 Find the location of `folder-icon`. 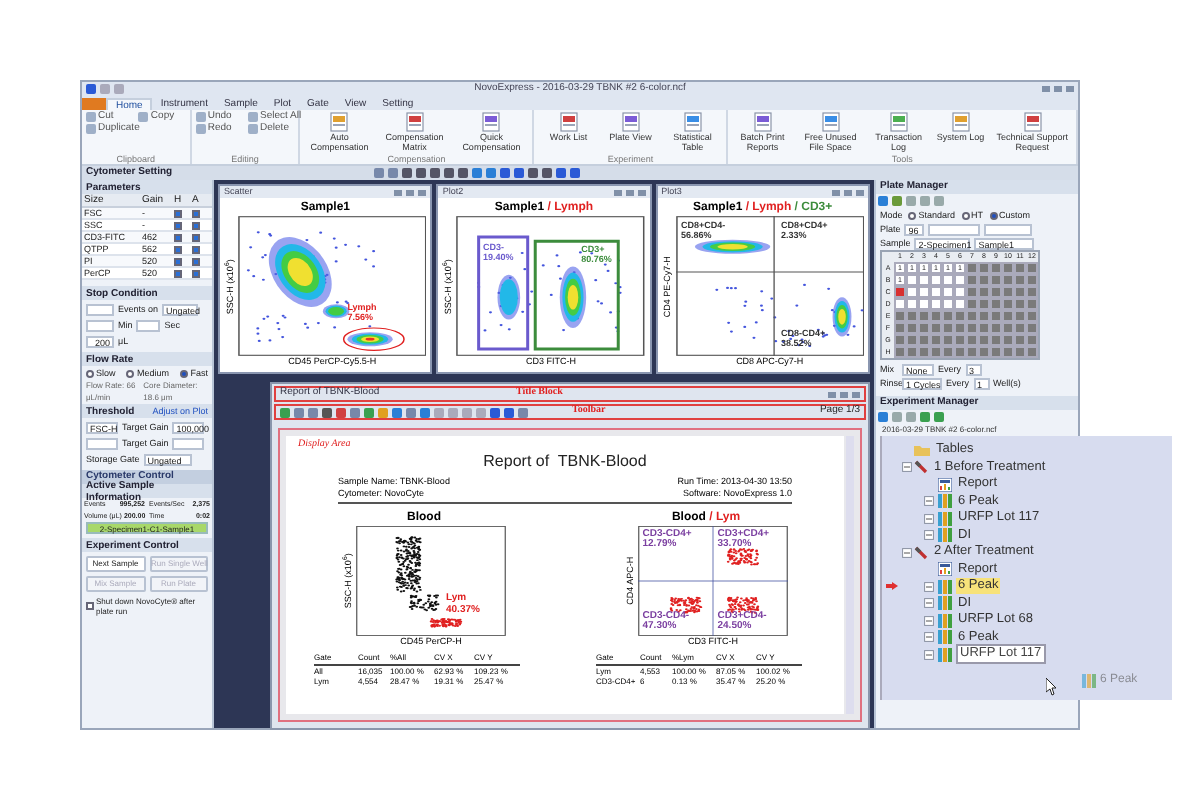

folder-icon is located at coordinates (922, 450).